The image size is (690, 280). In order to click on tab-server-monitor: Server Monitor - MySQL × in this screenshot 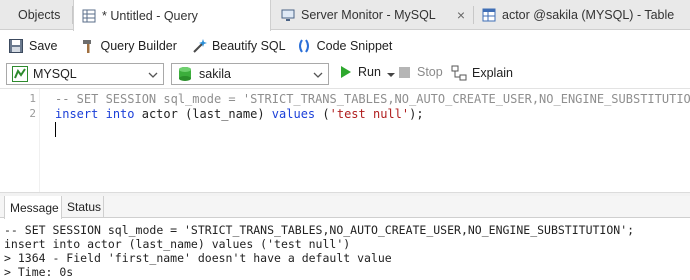, I will do `click(373, 15)`.